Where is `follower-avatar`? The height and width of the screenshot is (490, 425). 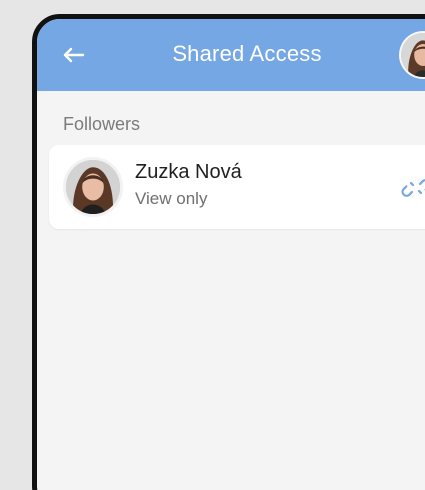
follower-avatar is located at coordinates (93, 187).